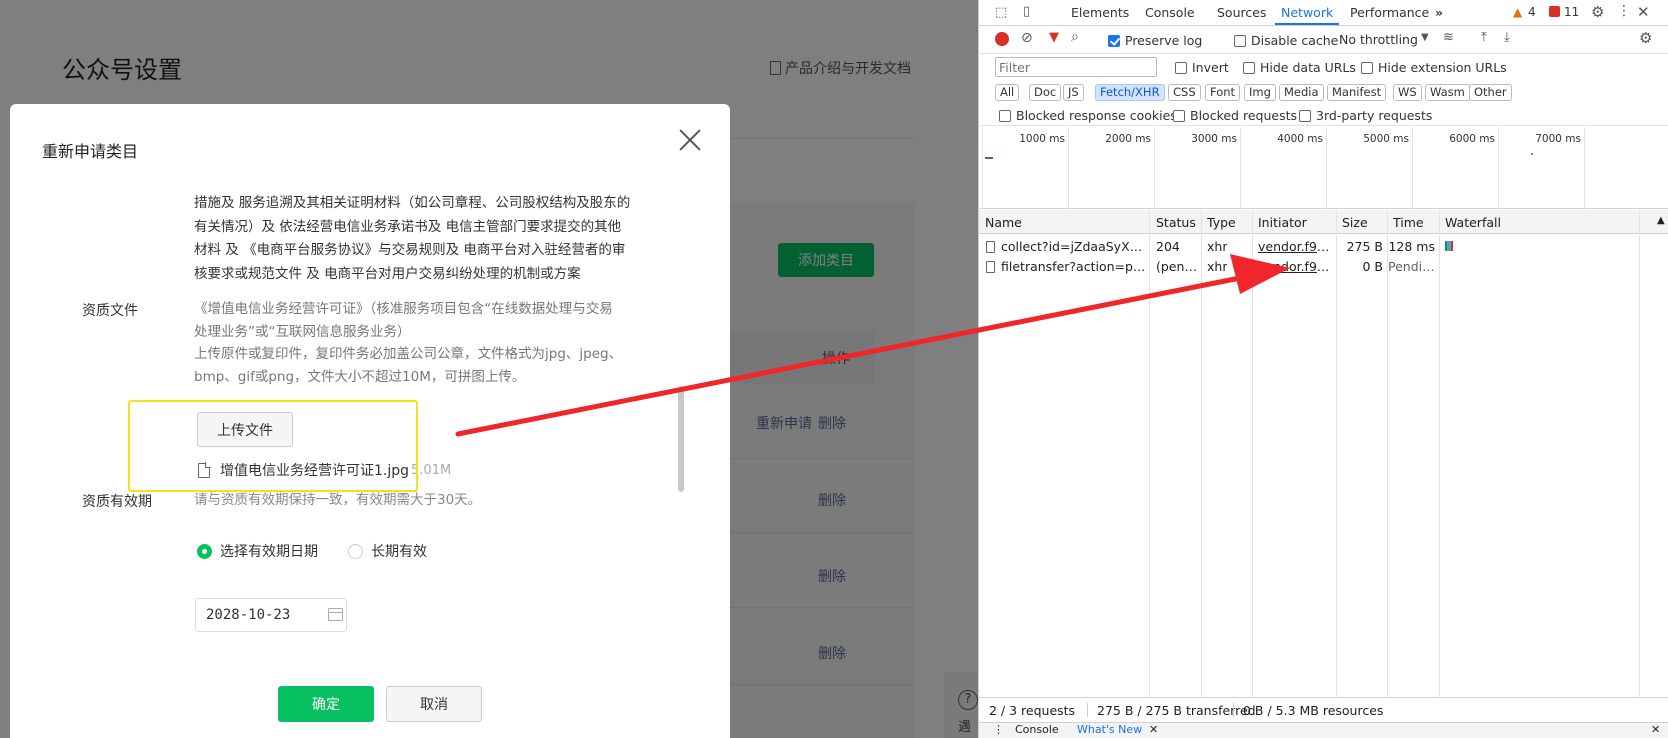  What do you see at coordinates (1002, 39) in the screenshot?
I see `record-icon` at bounding box center [1002, 39].